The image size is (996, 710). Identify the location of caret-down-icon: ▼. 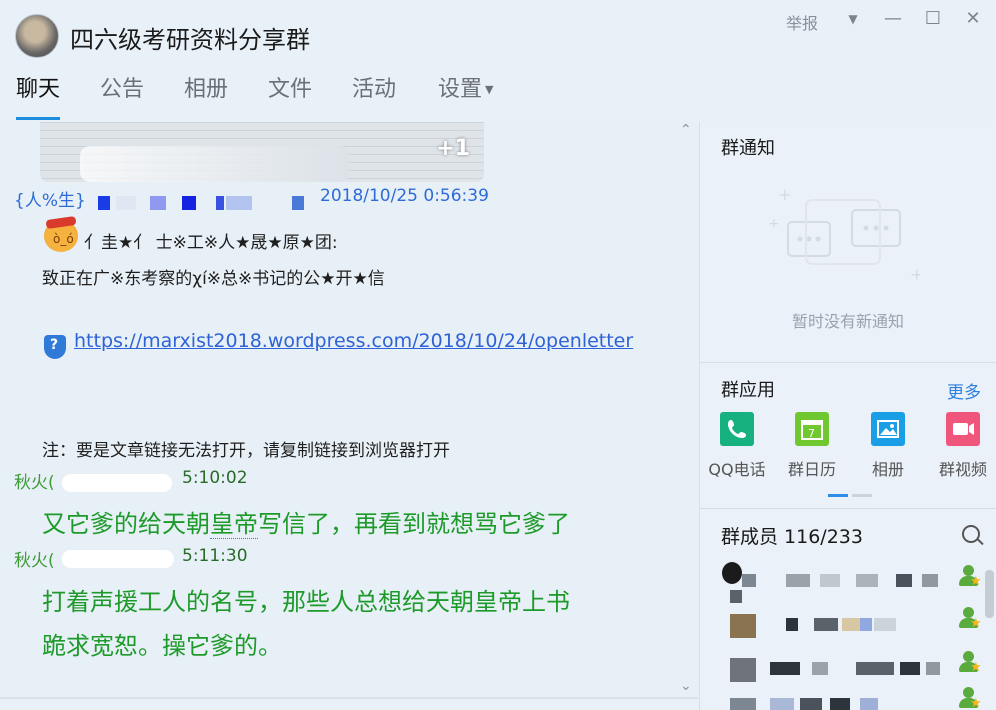
(489, 89).